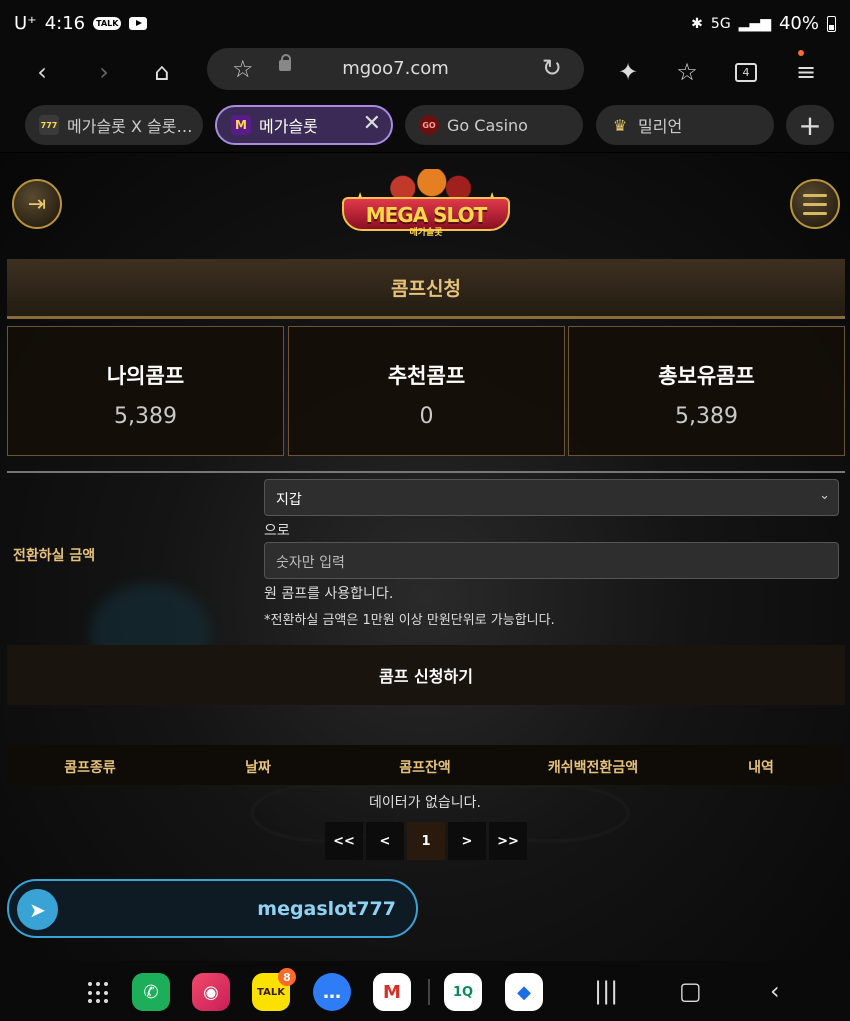  Describe the element at coordinates (54, 556) in the screenshot. I see `amount-label: 전환하실 금액` at that location.